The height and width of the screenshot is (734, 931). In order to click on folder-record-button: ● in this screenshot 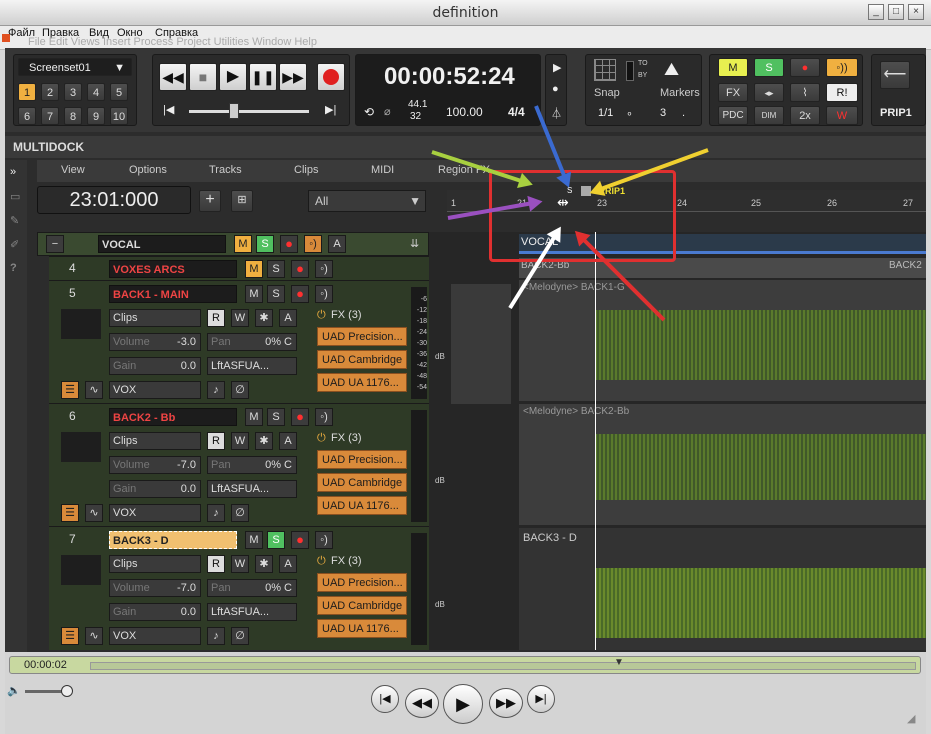, I will do `click(289, 244)`.